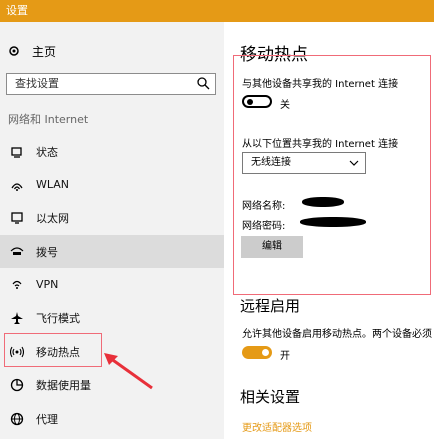 This screenshot has height=439, width=434. What do you see at coordinates (272, 247) in the screenshot?
I see `edit-button: 编辑` at bounding box center [272, 247].